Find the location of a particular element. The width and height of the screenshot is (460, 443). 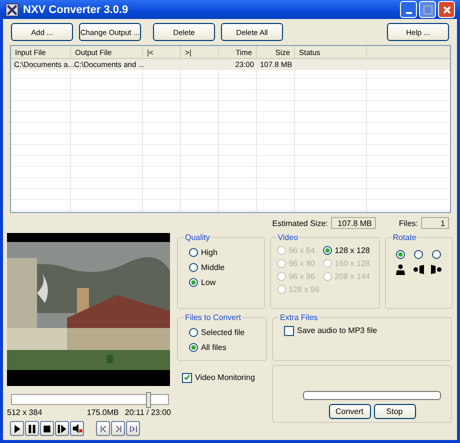

radio-option: High is located at coordinates (221, 252).